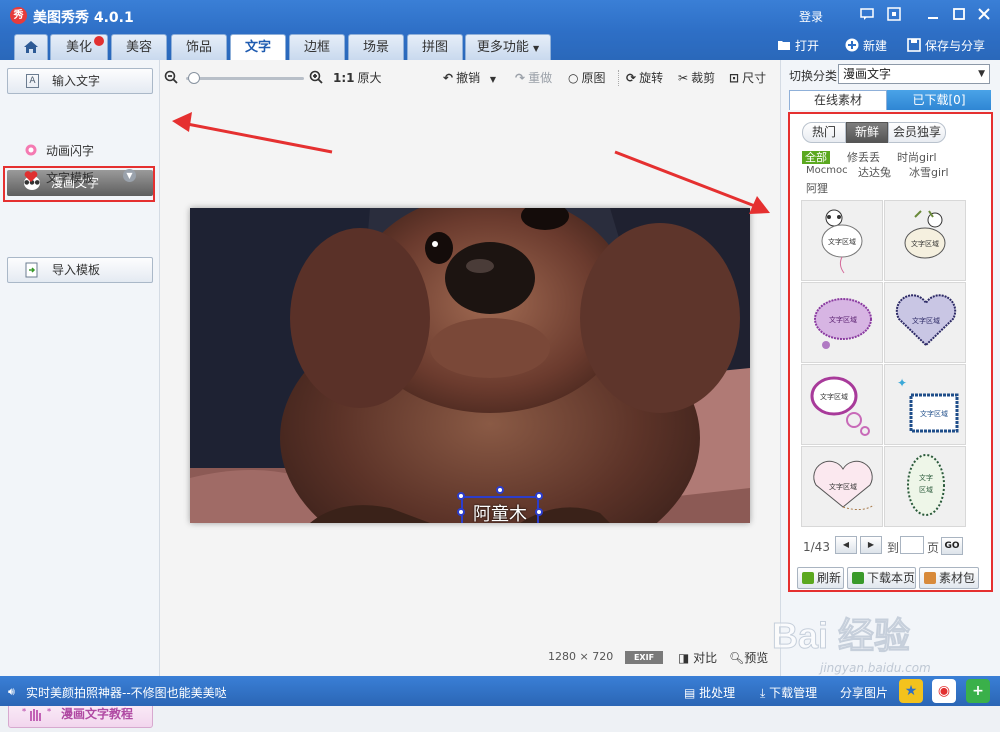 The width and height of the screenshot is (1000, 732). What do you see at coordinates (696, 78) in the screenshot?
I see `crop-button: ✂ 裁剪` at bounding box center [696, 78].